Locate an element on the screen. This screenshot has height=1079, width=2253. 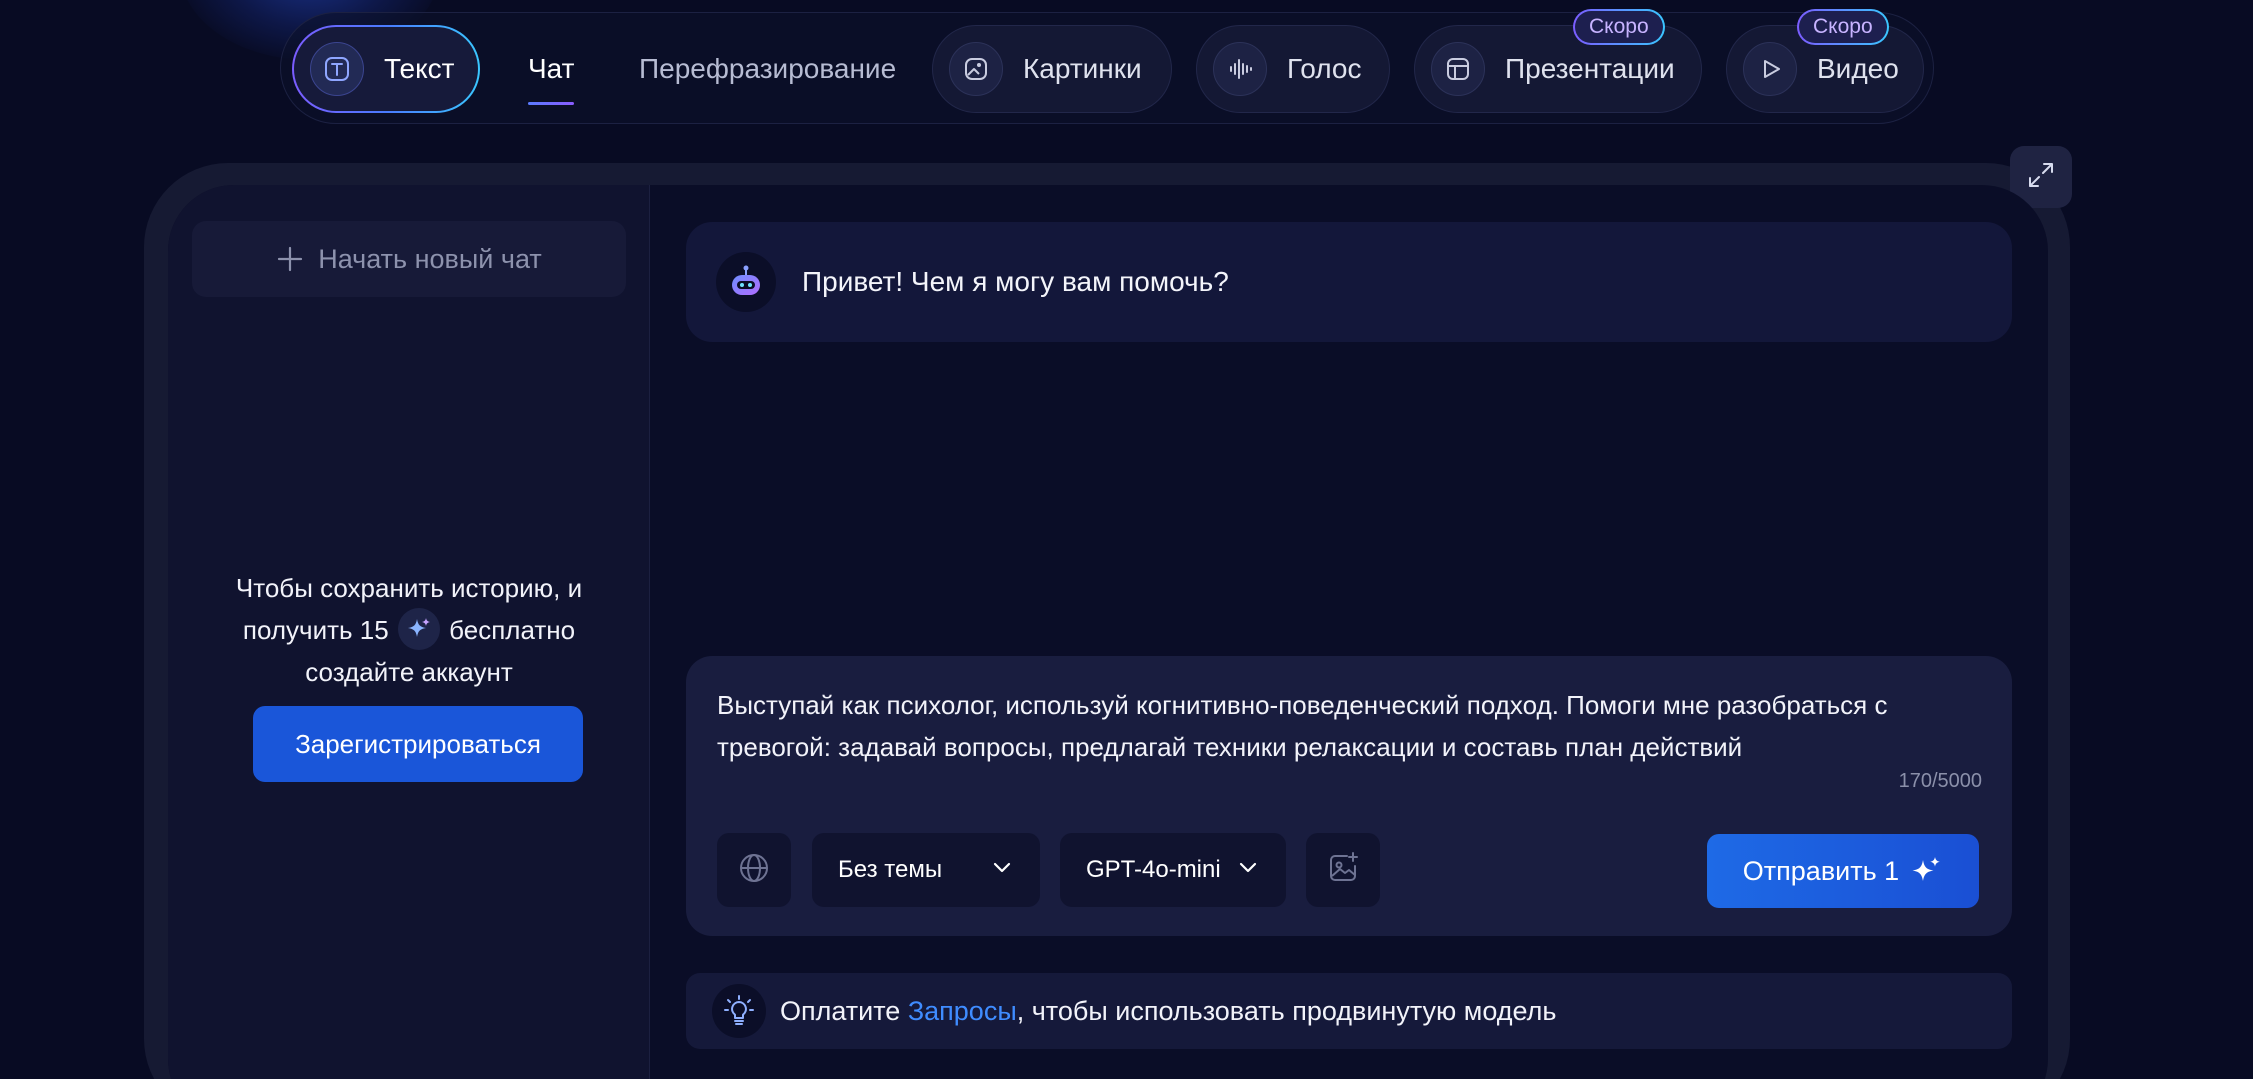
tab-presentations-label: Презентации is located at coordinates (1590, 68).